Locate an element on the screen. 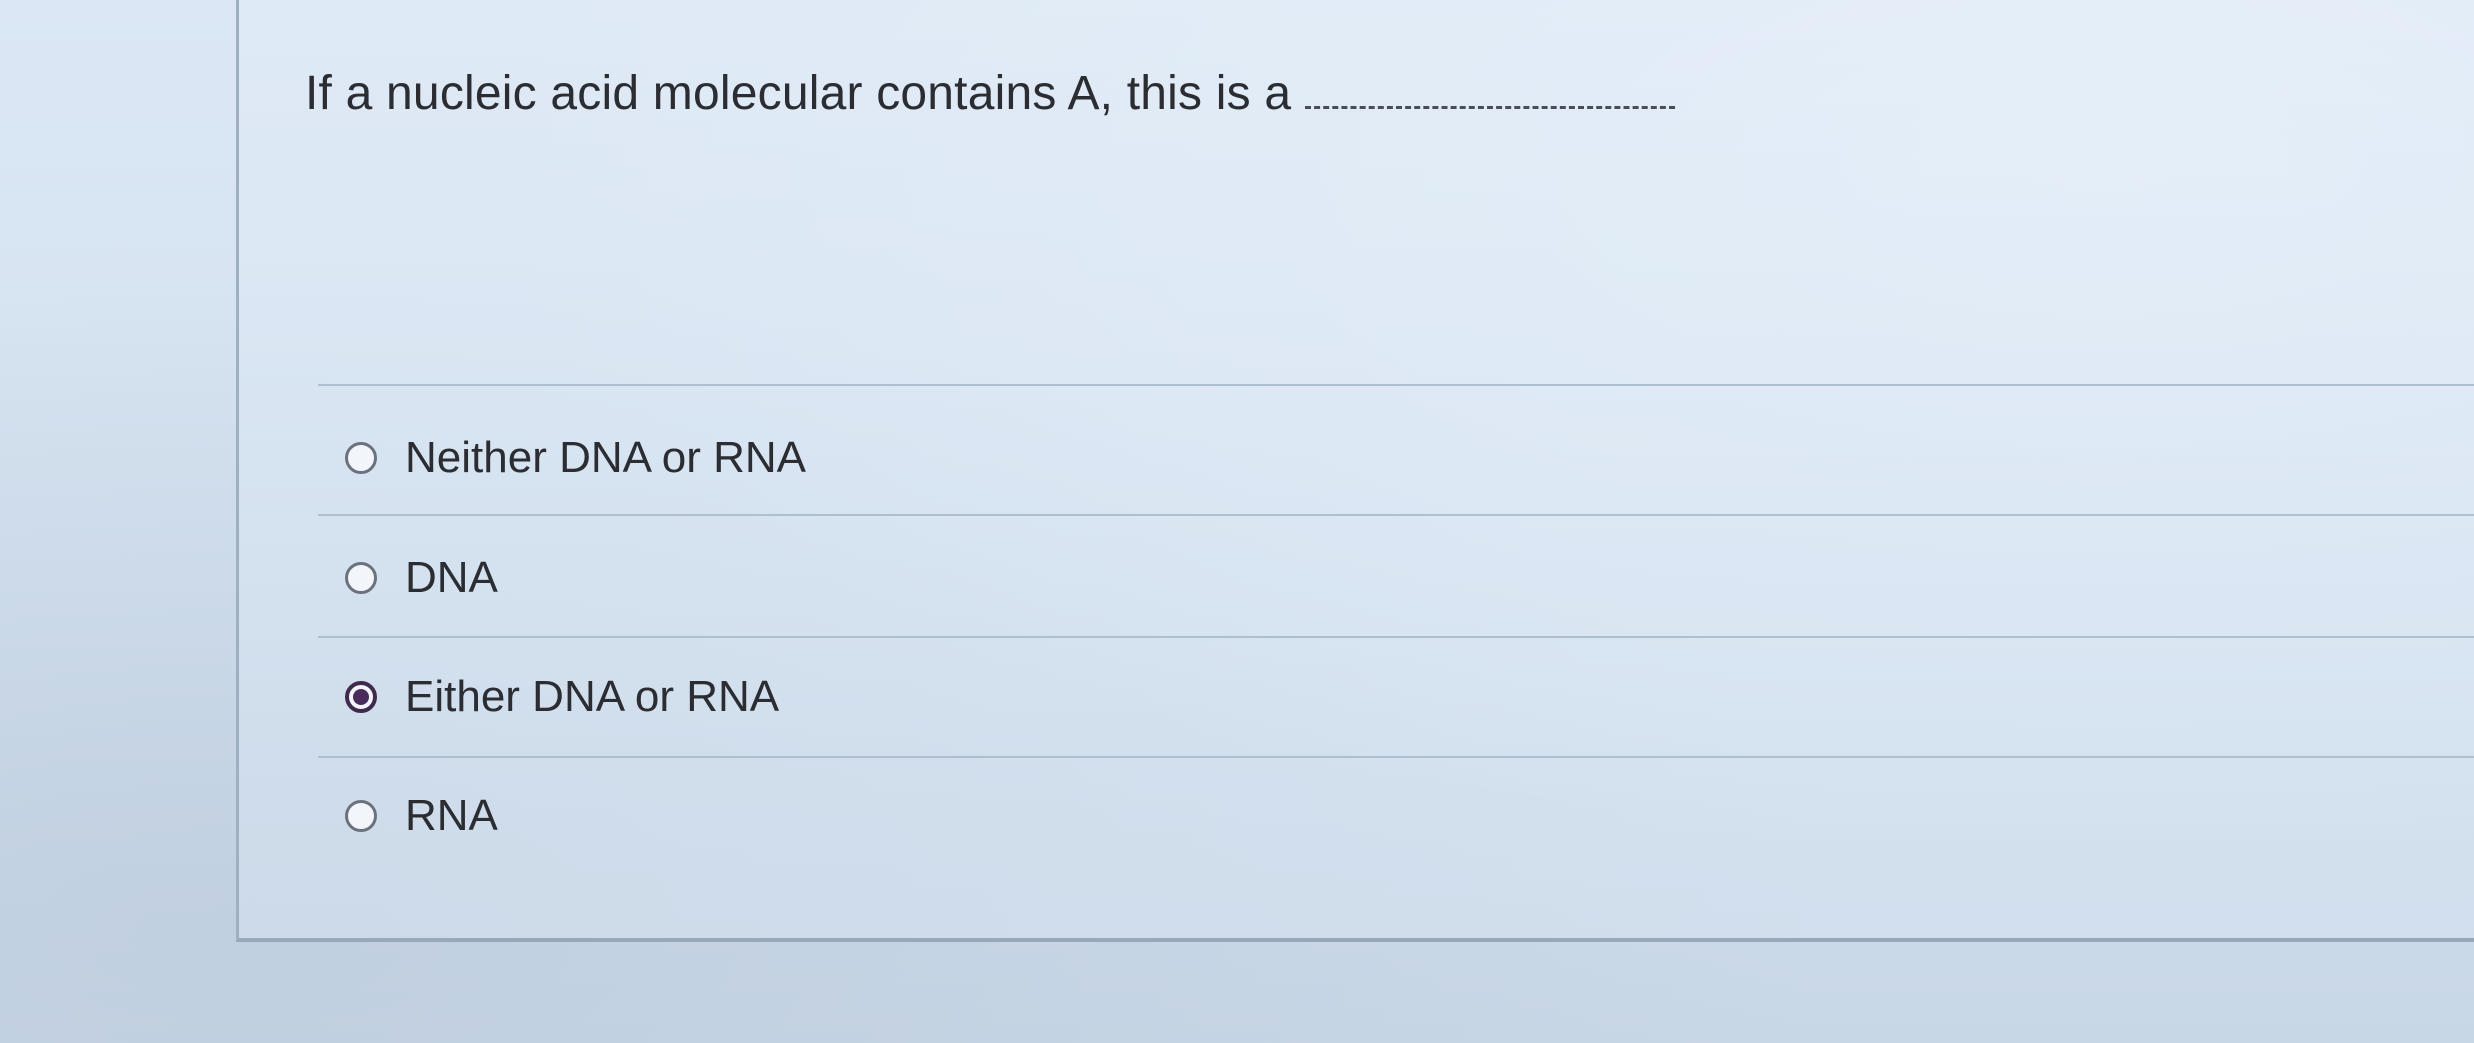 The width and height of the screenshot is (2474, 1043). option-either-dna-or-rna: Either DNA or RNA is located at coordinates (562, 697).